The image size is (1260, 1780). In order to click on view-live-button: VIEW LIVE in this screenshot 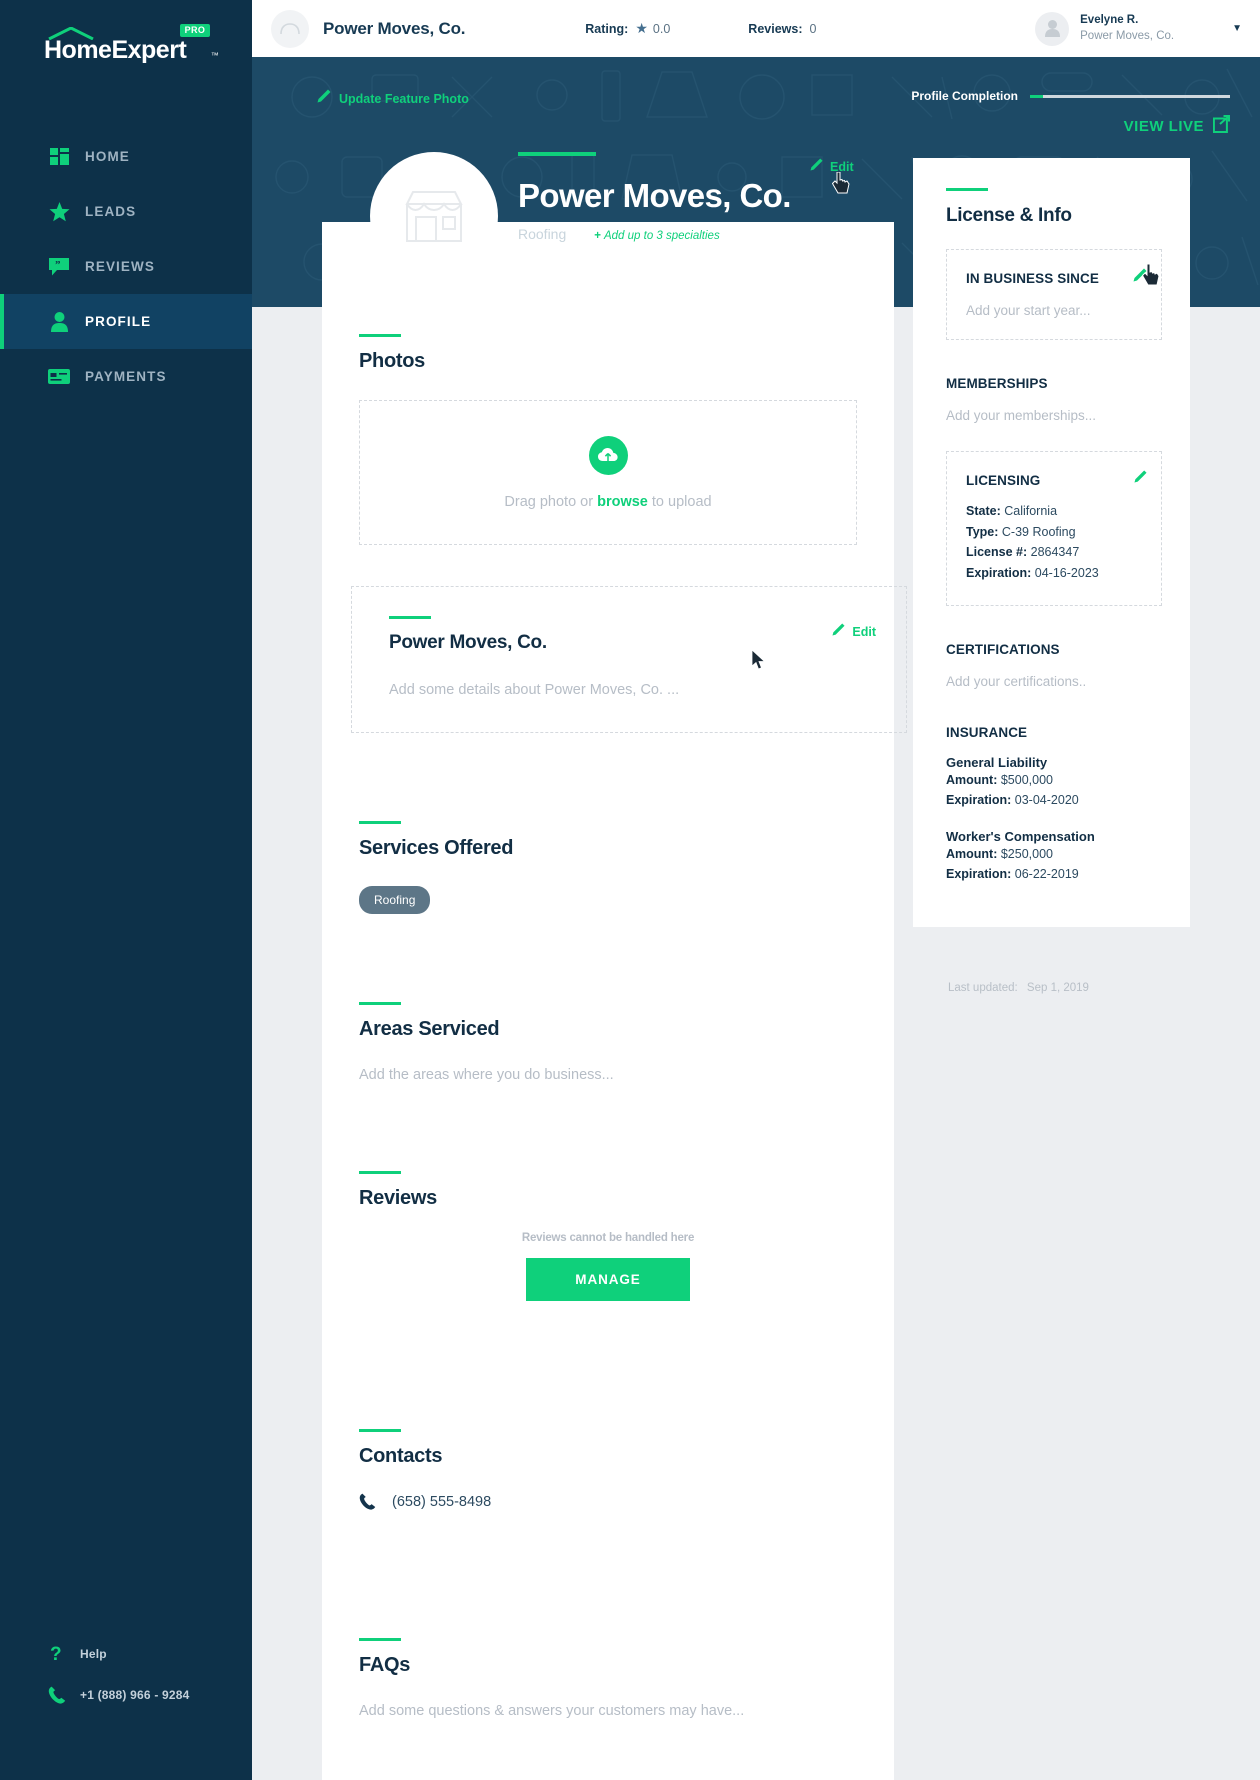, I will do `click(1177, 126)`.